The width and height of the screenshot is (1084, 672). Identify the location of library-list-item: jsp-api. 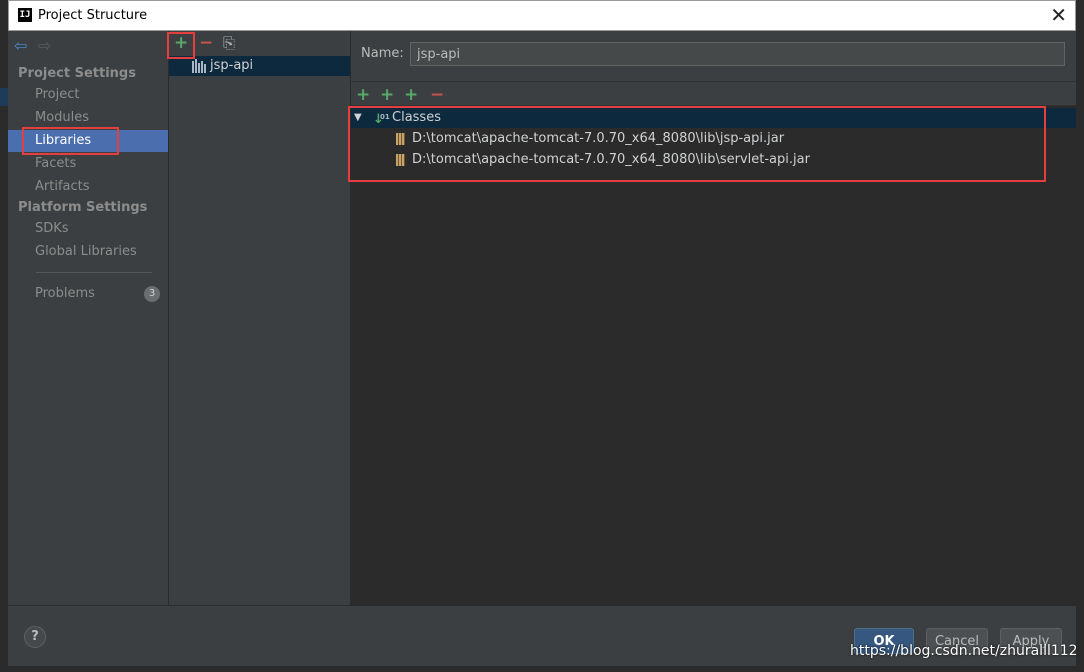
(259, 66).